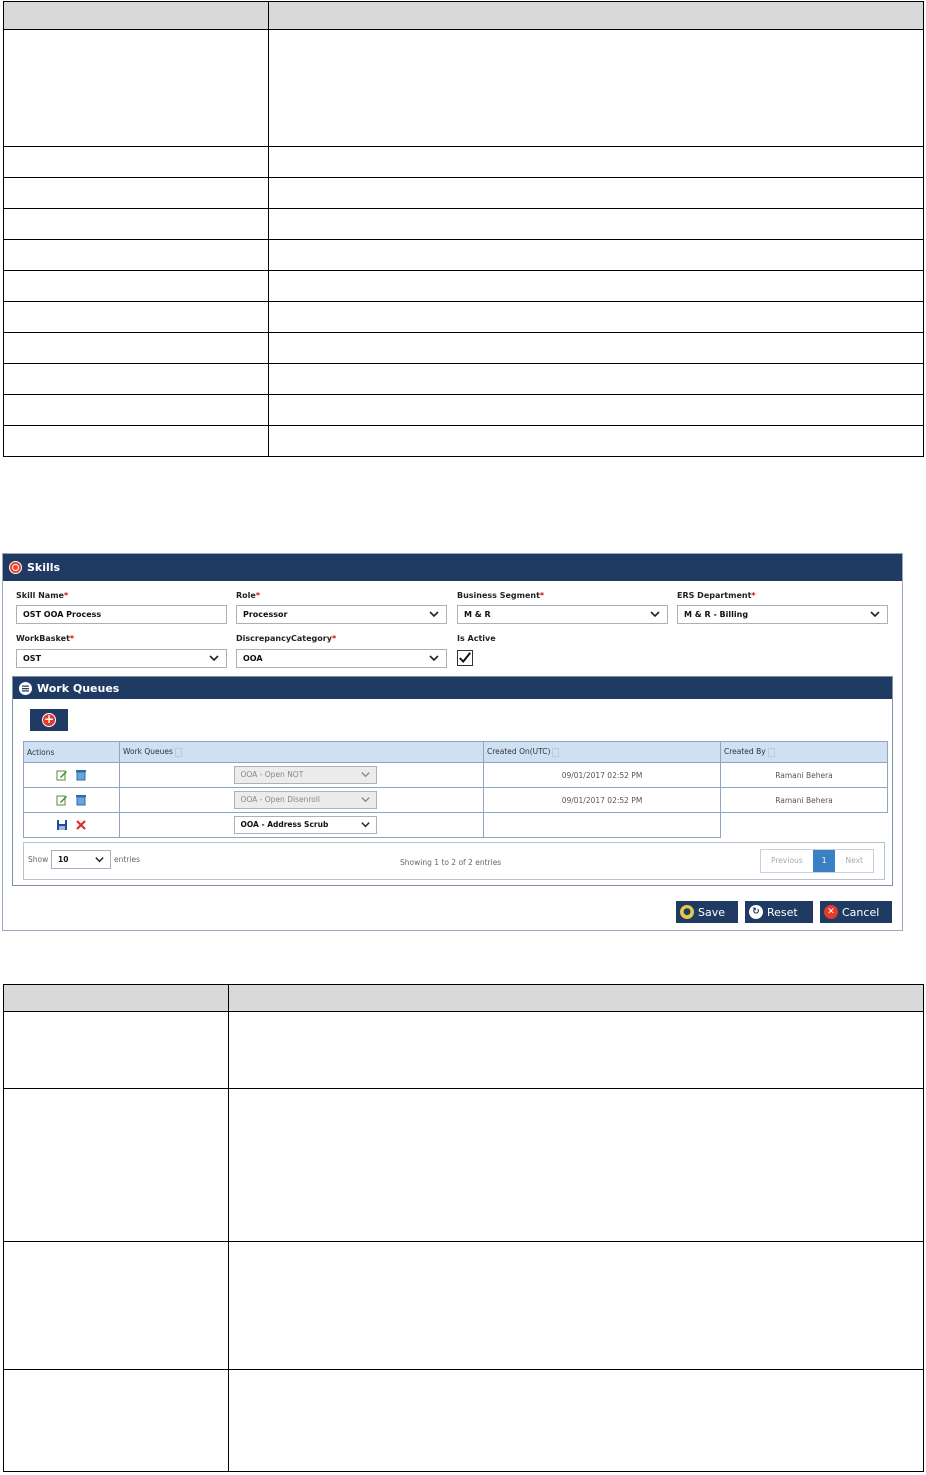  I want to click on next-page-button: Next, so click(853, 861).